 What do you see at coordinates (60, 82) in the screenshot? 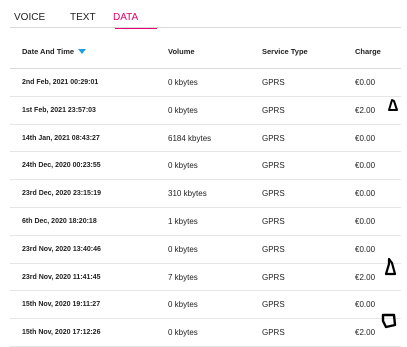
I see `row-date: 2nd Feb, 2021 00:29:01` at bounding box center [60, 82].